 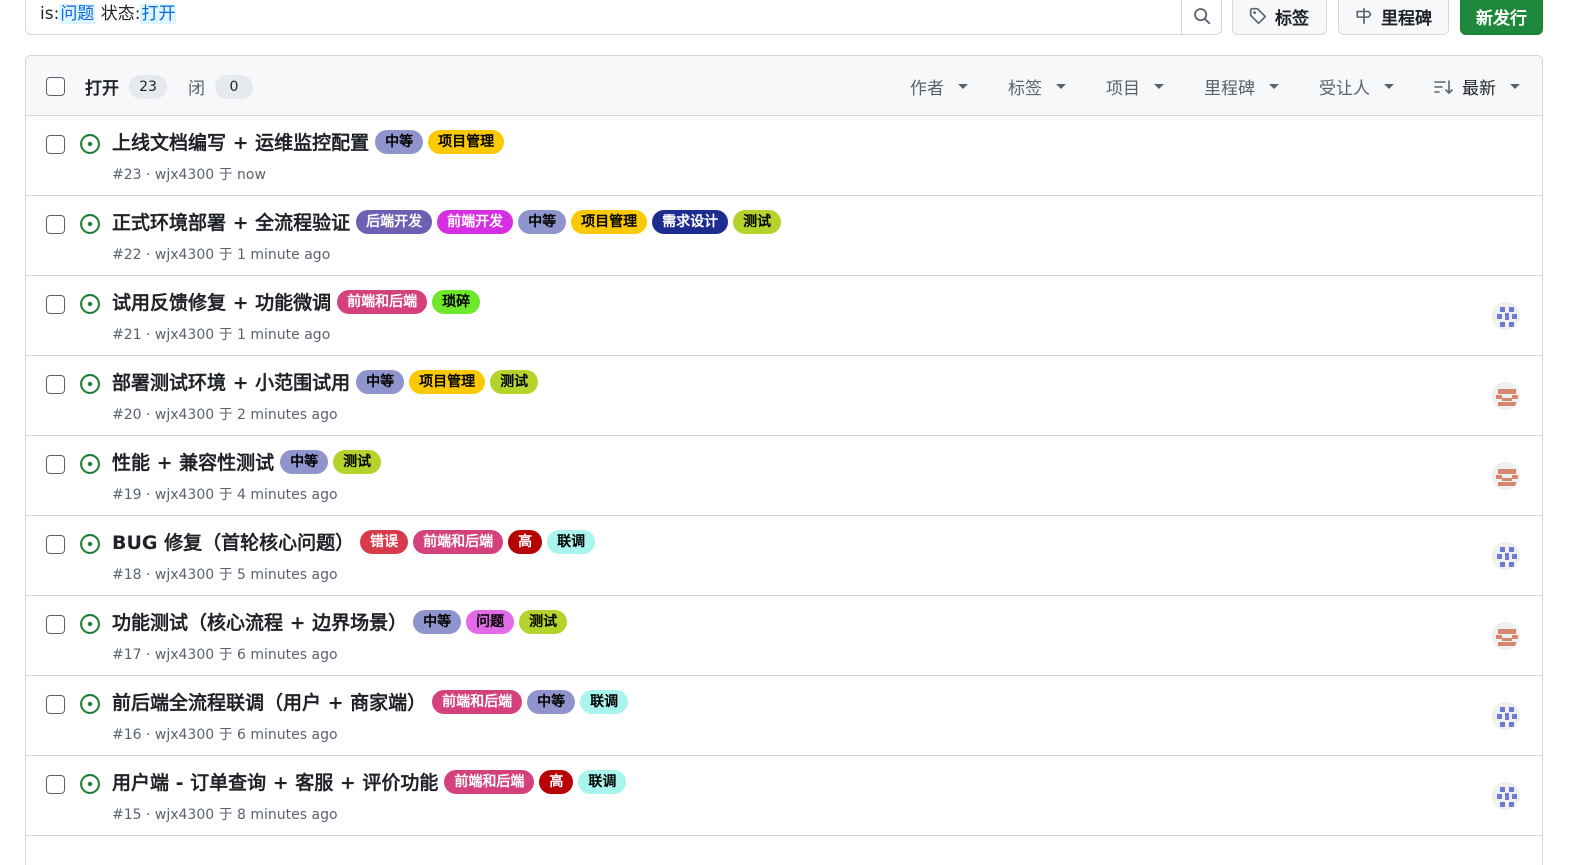 What do you see at coordinates (1229, 89) in the screenshot?
I see `filter-milestones-label: 里程碑` at bounding box center [1229, 89].